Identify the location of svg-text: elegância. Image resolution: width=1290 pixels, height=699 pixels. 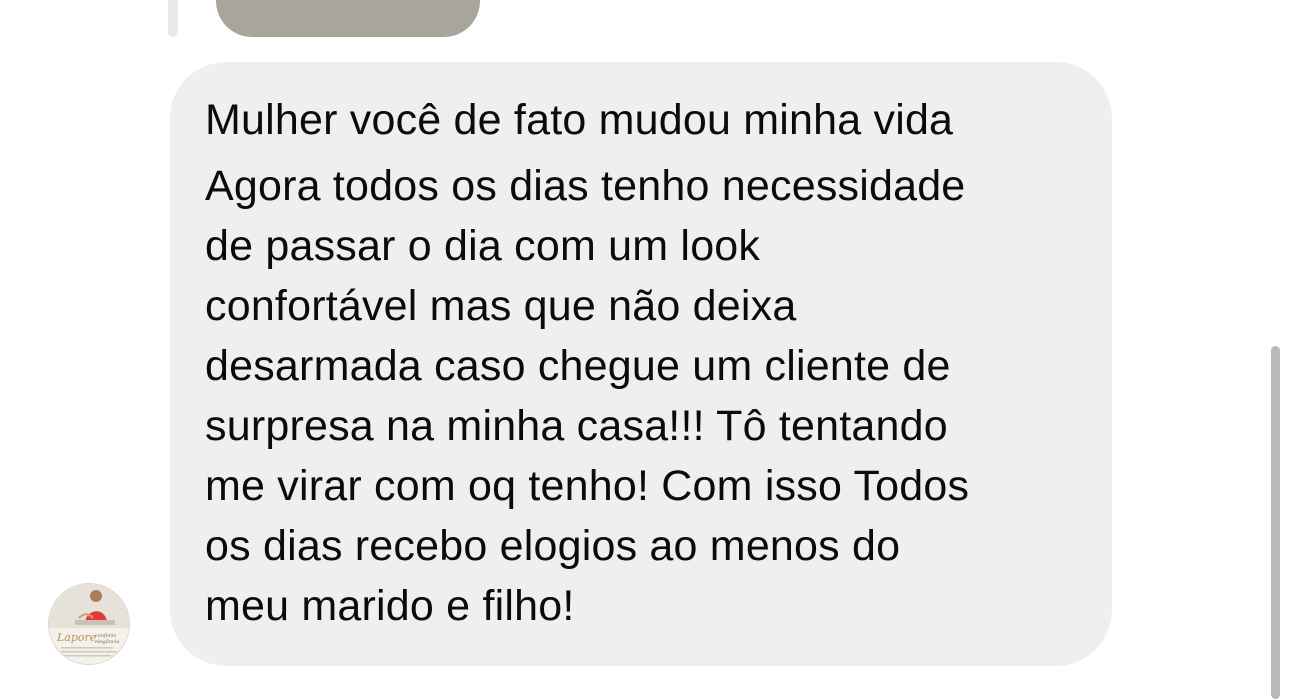
(107, 641).